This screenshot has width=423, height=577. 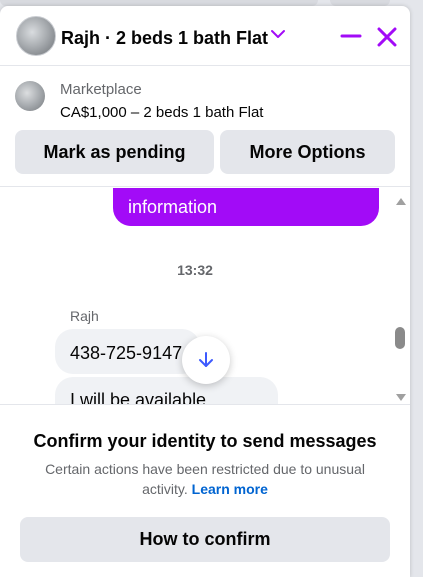 I want to click on scroll-down-arrow-icon, so click(x=401, y=397).